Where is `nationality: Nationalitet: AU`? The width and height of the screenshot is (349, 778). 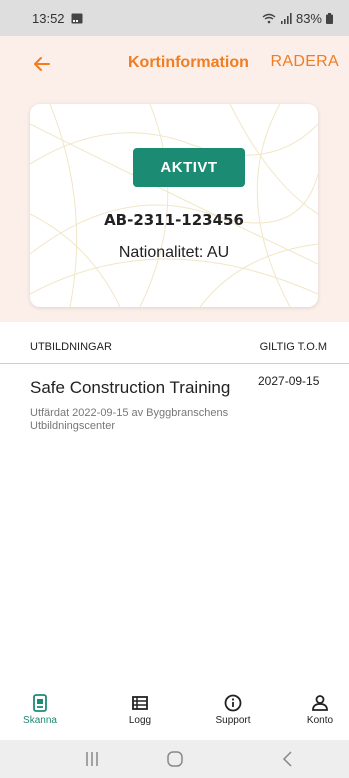
nationality: Nationalitet: AU is located at coordinates (174, 252).